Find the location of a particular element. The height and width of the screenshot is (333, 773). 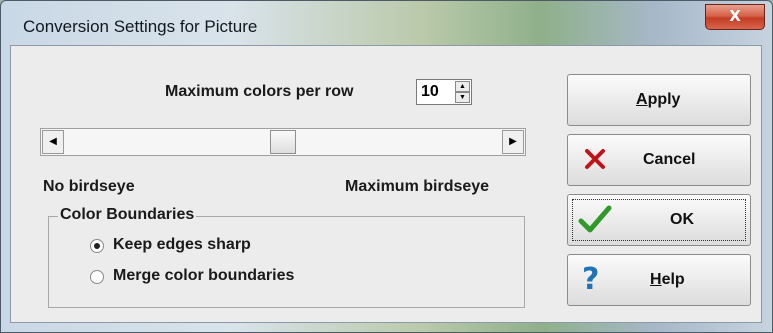

max-colors-spinbox: 10 ▲ ▼ is located at coordinates (444, 92).